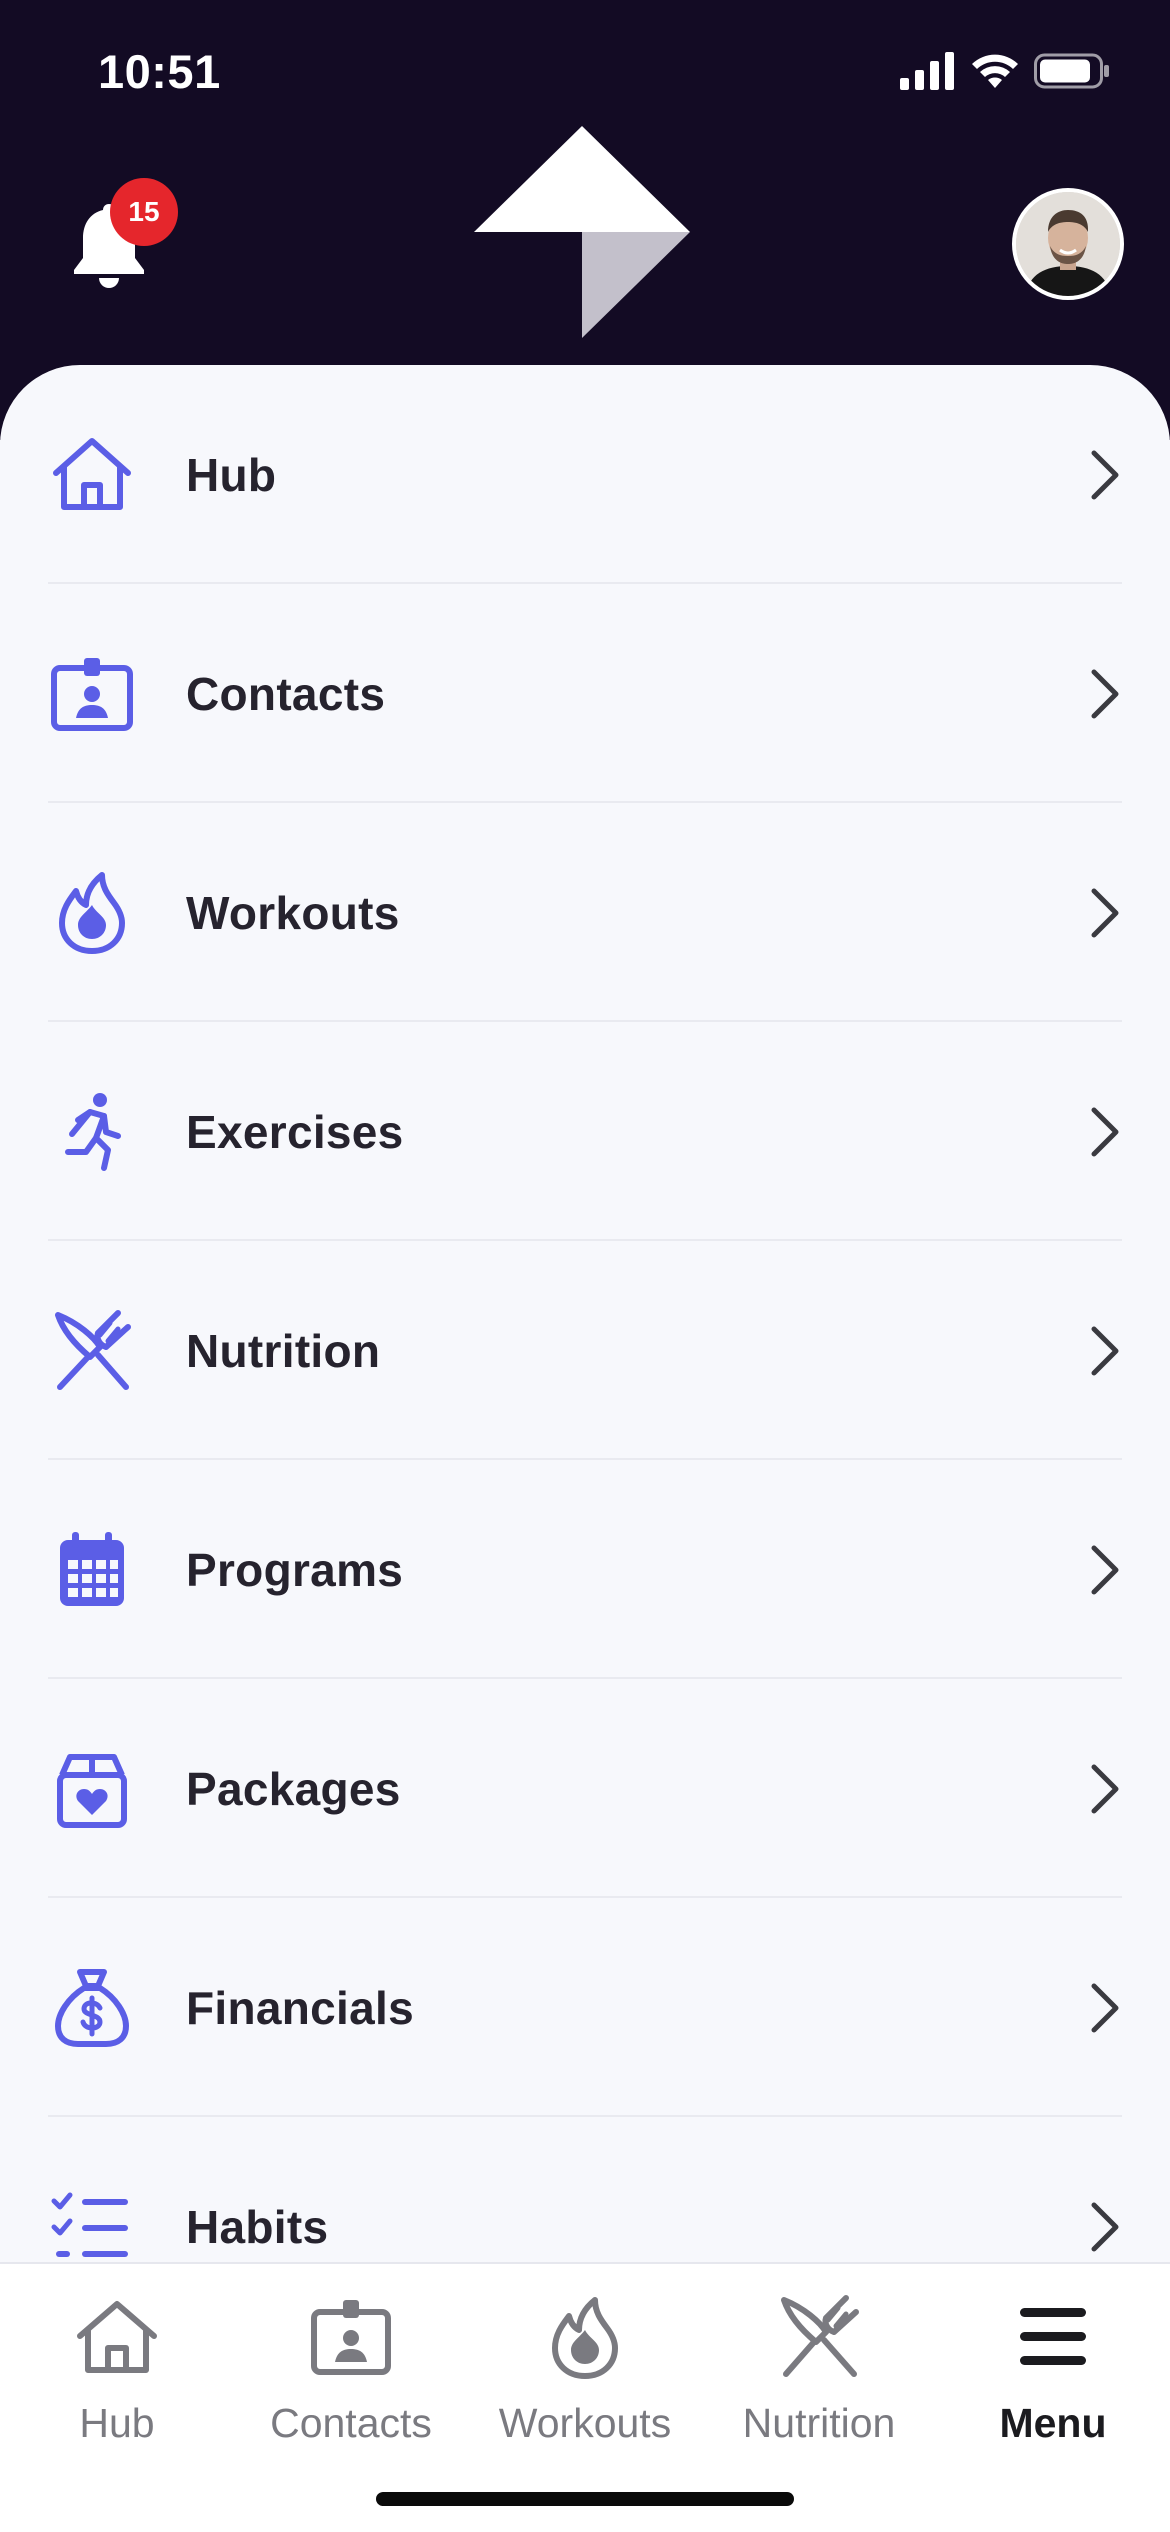 The height and width of the screenshot is (2532, 1170). What do you see at coordinates (293, 1788) in the screenshot?
I see `menu-item-label: Packages` at bounding box center [293, 1788].